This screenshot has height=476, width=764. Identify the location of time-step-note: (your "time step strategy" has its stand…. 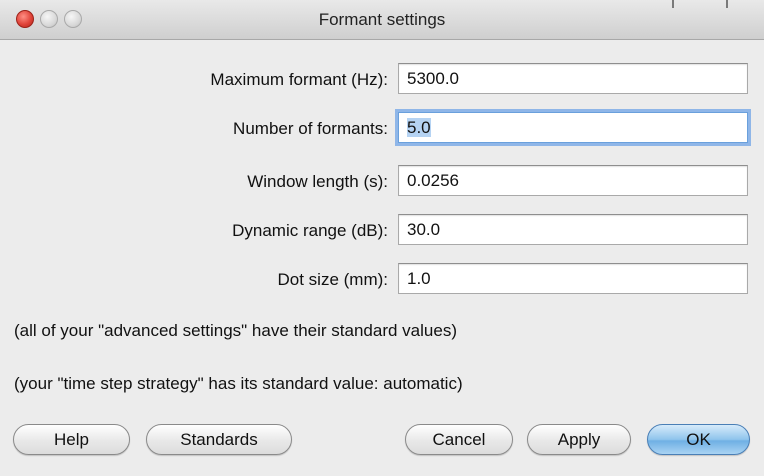
(238, 383).